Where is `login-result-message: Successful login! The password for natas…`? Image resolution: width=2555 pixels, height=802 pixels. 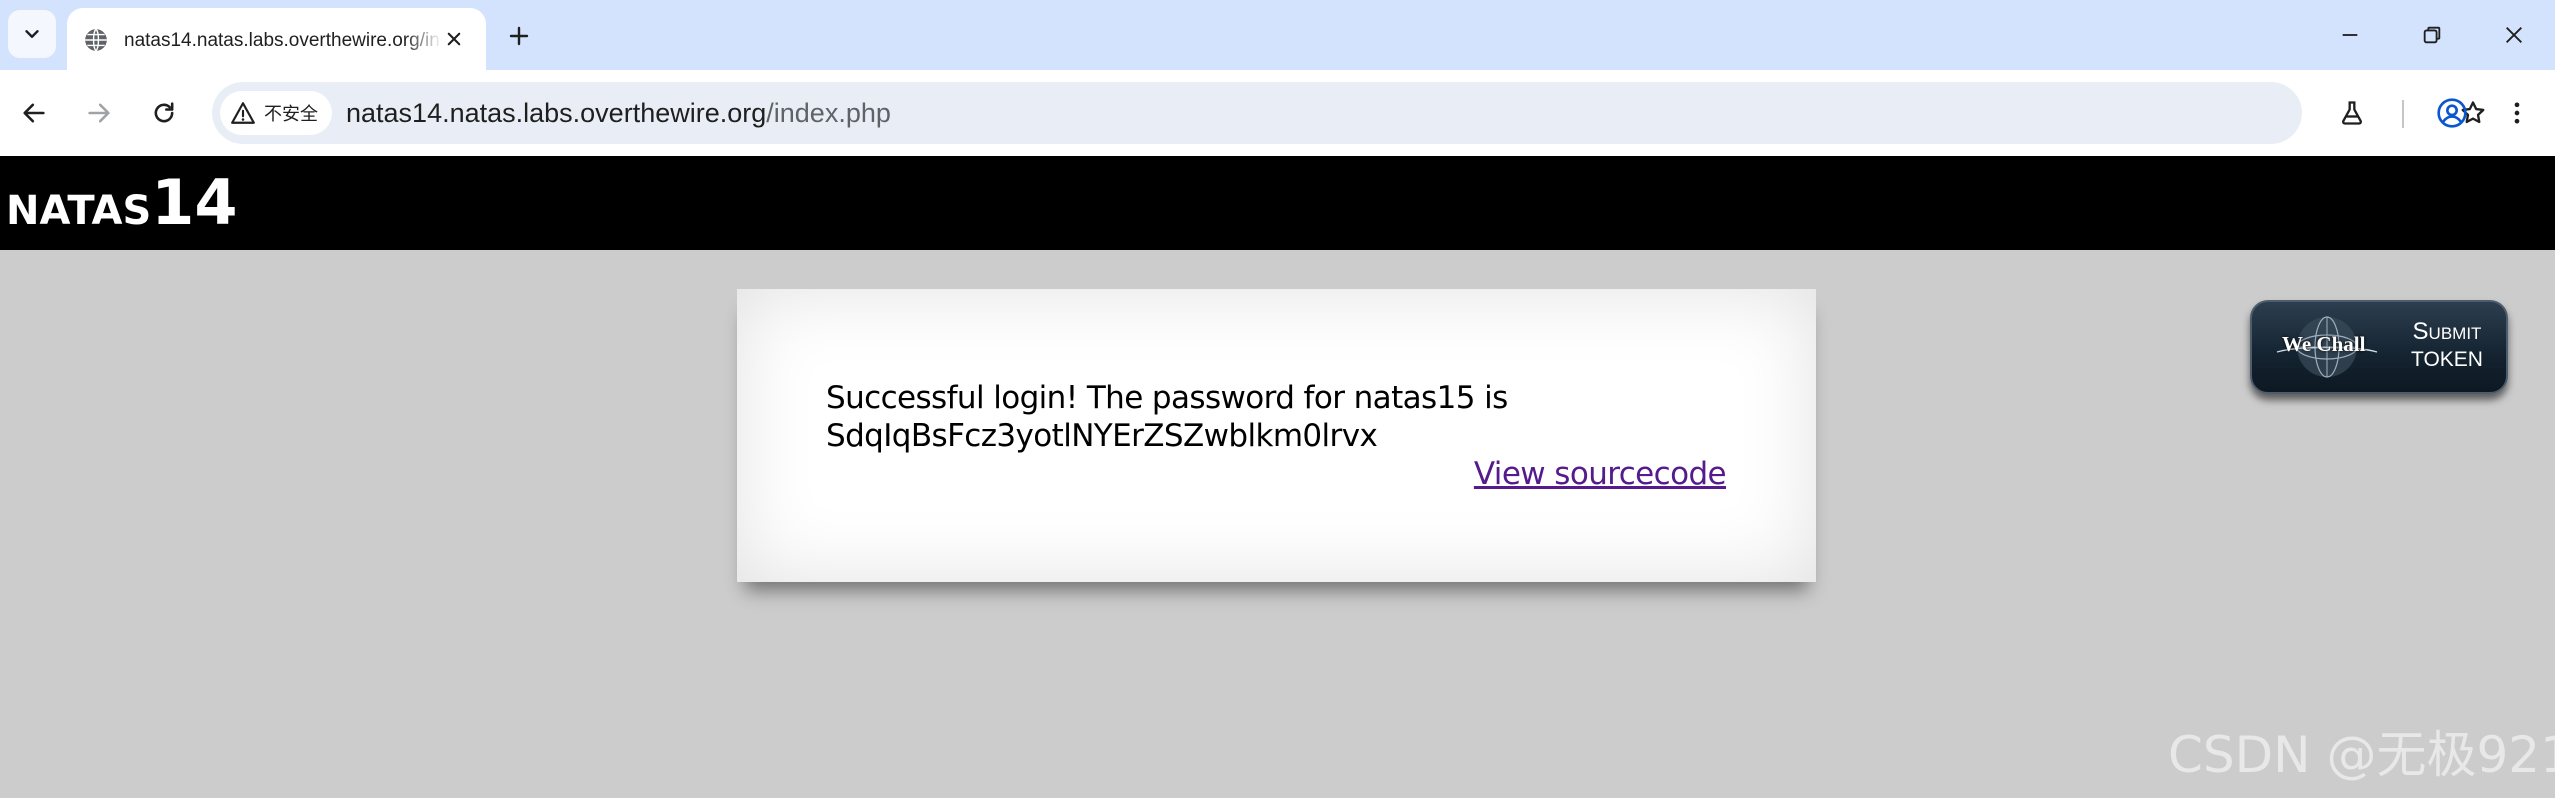
login-result-message: Successful login! The password for natas… is located at coordinates (1276, 417).